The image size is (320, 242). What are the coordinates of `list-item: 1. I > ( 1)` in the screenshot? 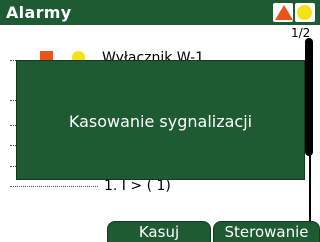 It's located at (137, 186).